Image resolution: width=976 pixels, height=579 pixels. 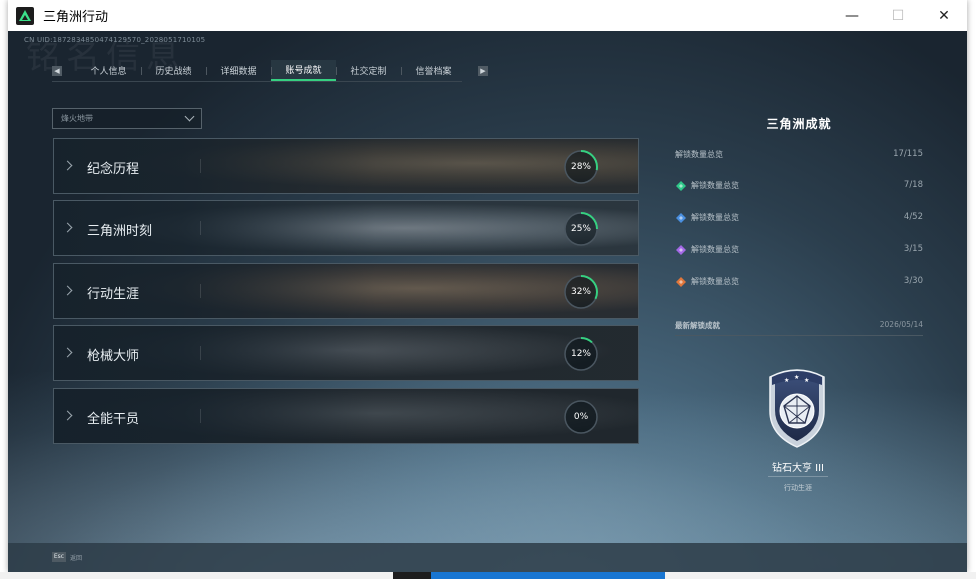 What do you see at coordinates (113, 356) in the screenshot?
I see `category-name: 枪械大师` at bounding box center [113, 356].